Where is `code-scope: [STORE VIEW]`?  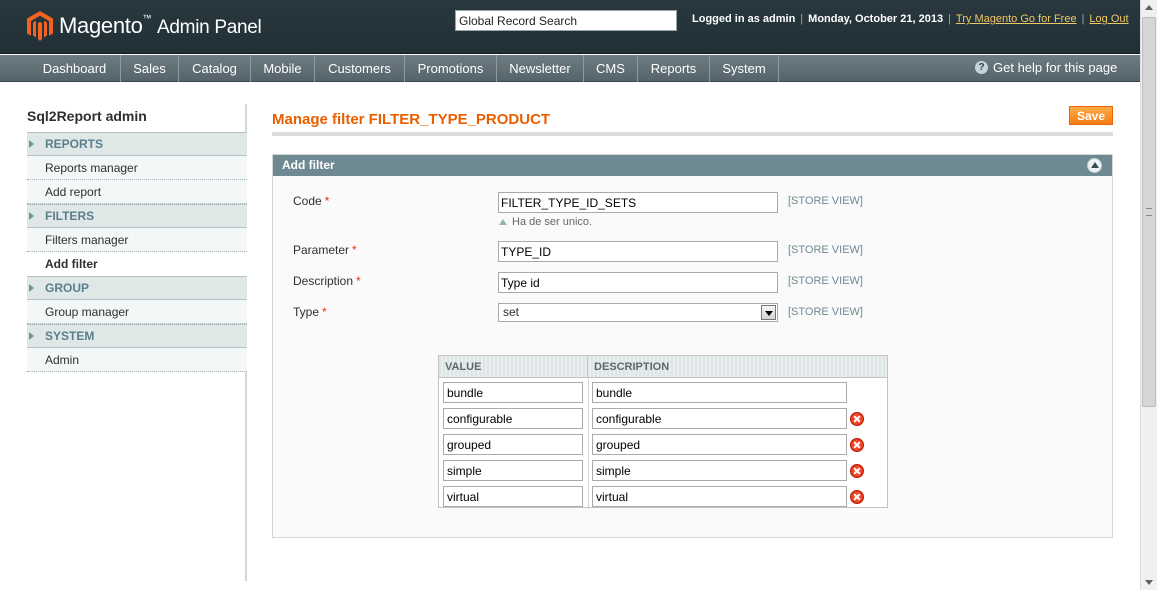
code-scope: [STORE VIEW] is located at coordinates (825, 201).